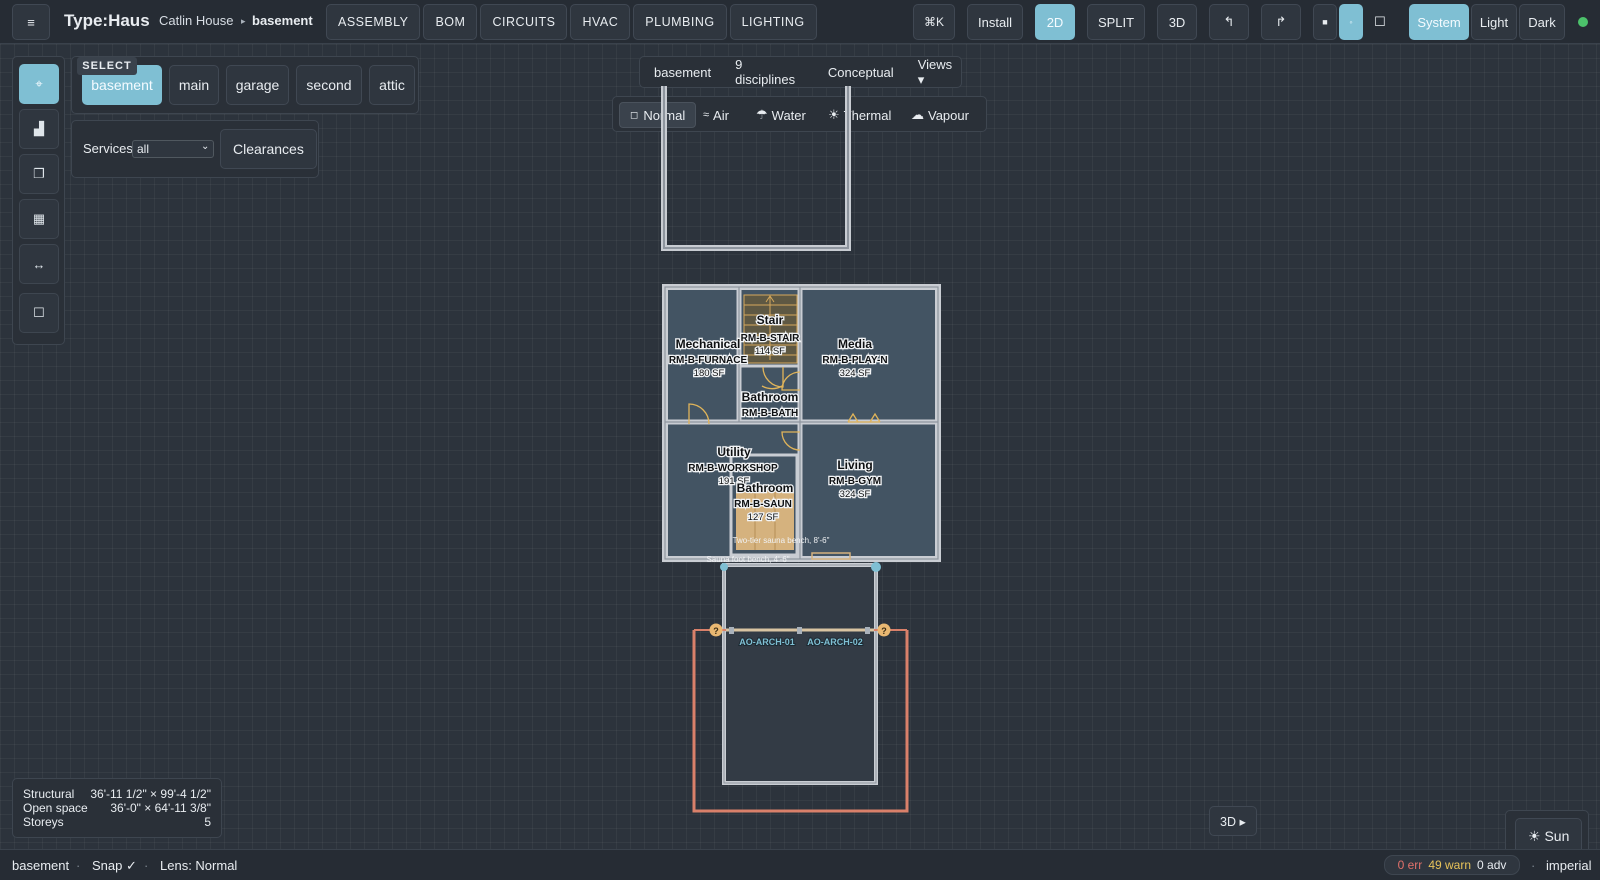 The image size is (1600, 880). What do you see at coordinates (706, 115) in the screenshot?
I see `air-icon: ≈` at bounding box center [706, 115].